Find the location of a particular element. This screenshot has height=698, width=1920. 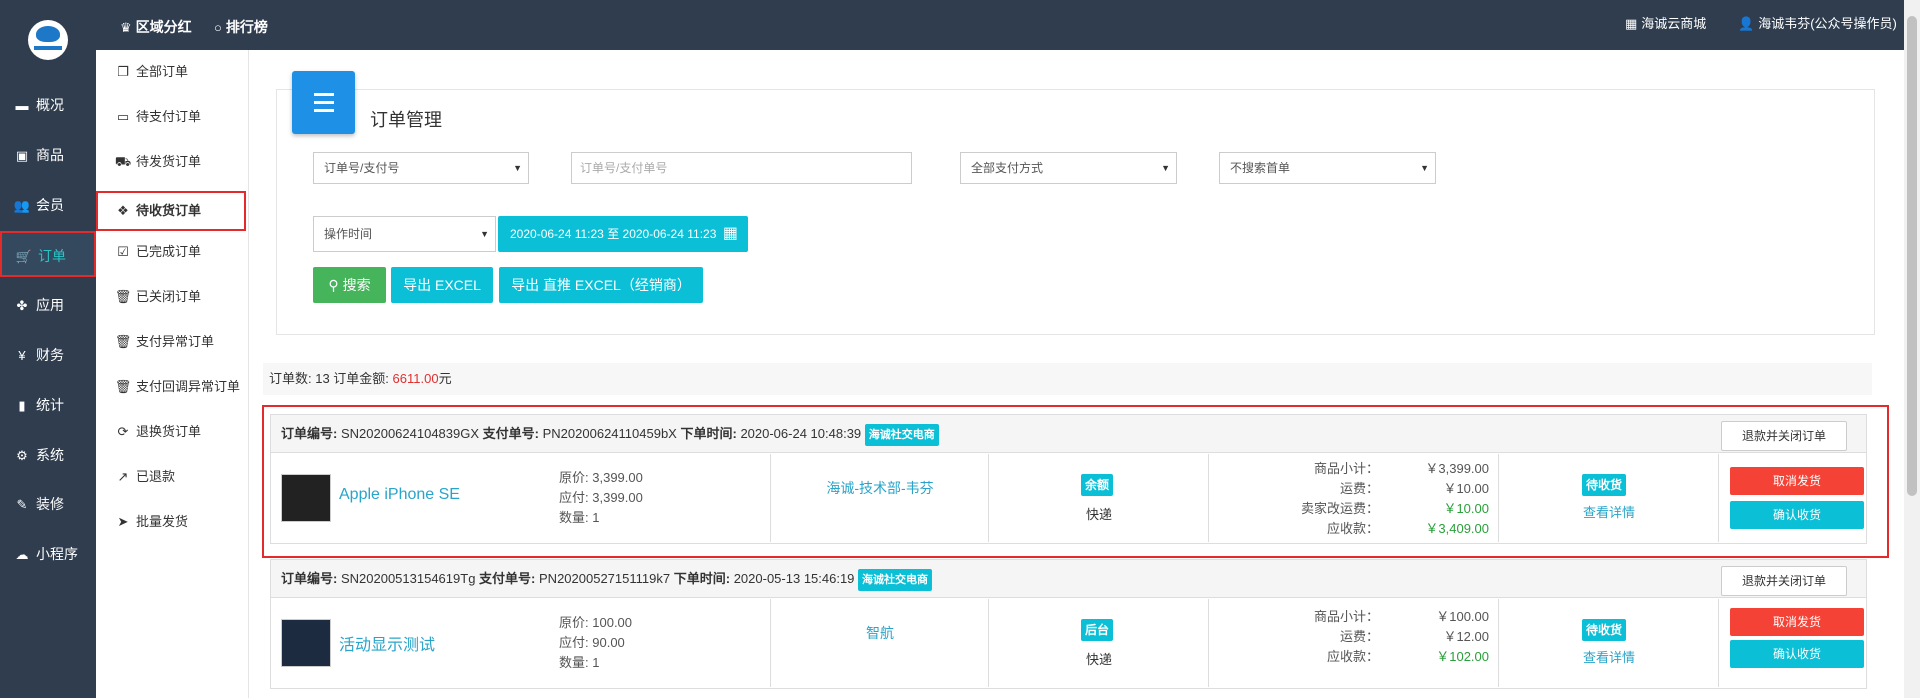

overview-icon: ▬ is located at coordinates (22, 105).